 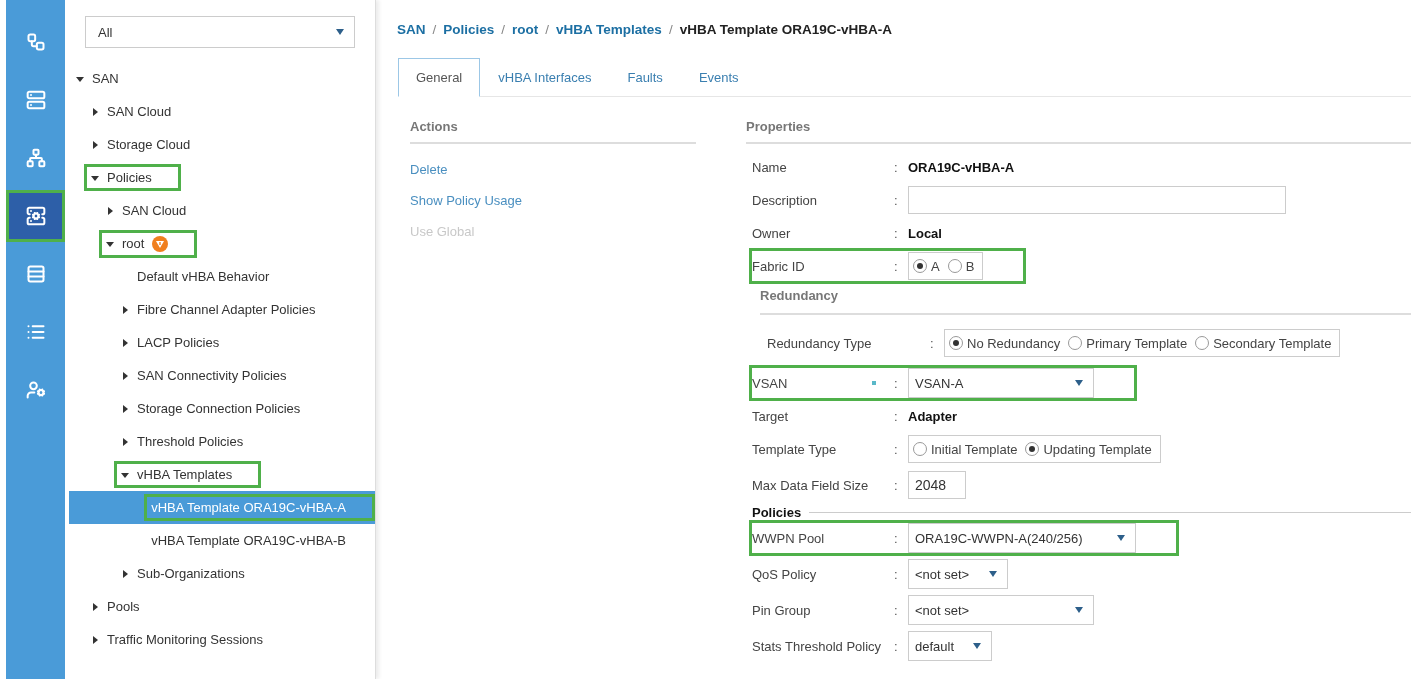 What do you see at coordinates (1085, 299) in the screenshot?
I see `section-heading: Redundancy` at bounding box center [1085, 299].